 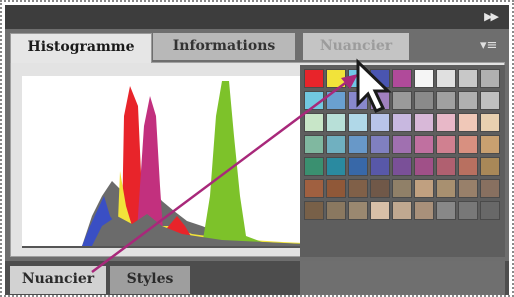 I want to click on tab-histogramme: Histogramme, so click(x=81, y=48).